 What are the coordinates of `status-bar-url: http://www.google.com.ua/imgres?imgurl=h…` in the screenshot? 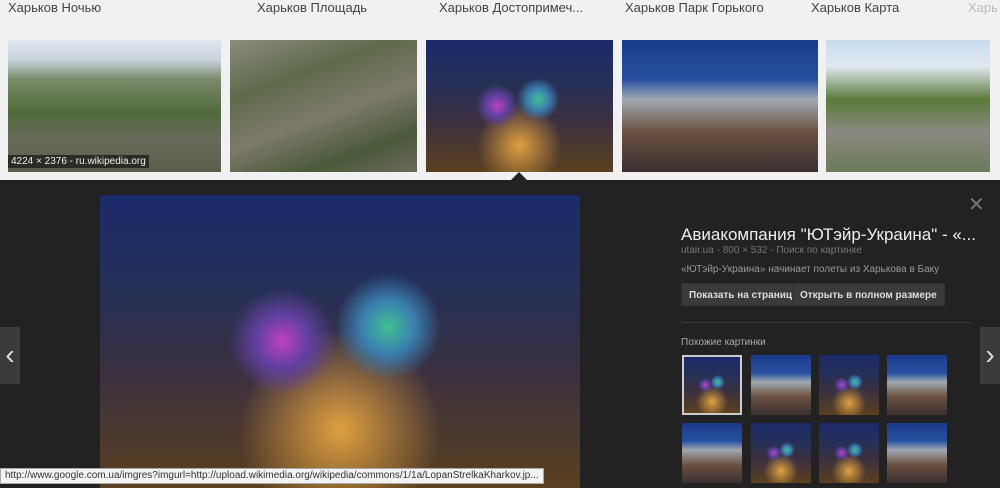 It's located at (272, 476).